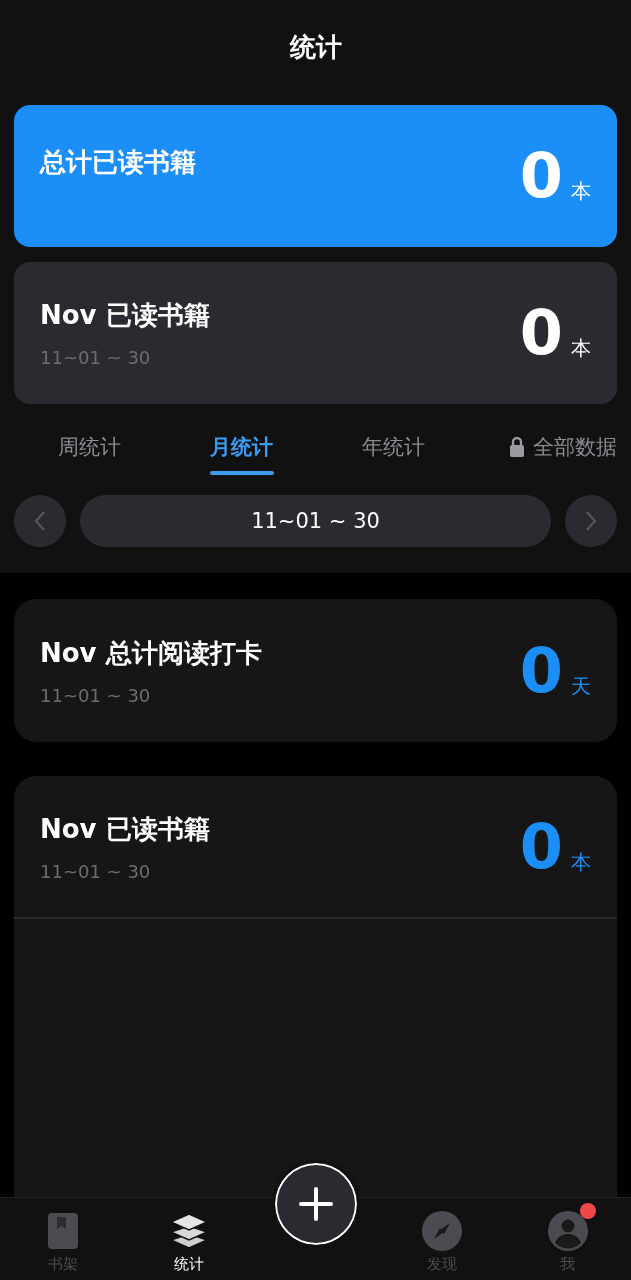  What do you see at coordinates (151, 653) in the screenshot?
I see `card-title: Nov 总计阅读打卡` at bounding box center [151, 653].